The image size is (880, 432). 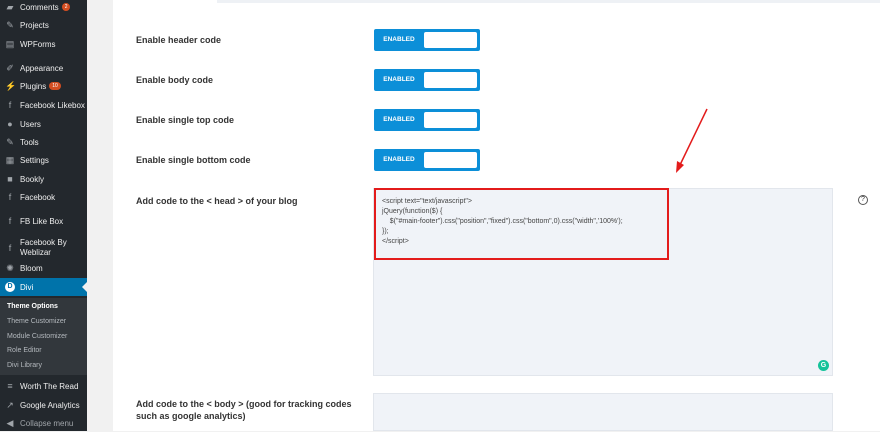 What do you see at coordinates (43, 287) in the screenshot?
I see `sidebar-item-divi: D Divi` at bounding box center [43, 287].